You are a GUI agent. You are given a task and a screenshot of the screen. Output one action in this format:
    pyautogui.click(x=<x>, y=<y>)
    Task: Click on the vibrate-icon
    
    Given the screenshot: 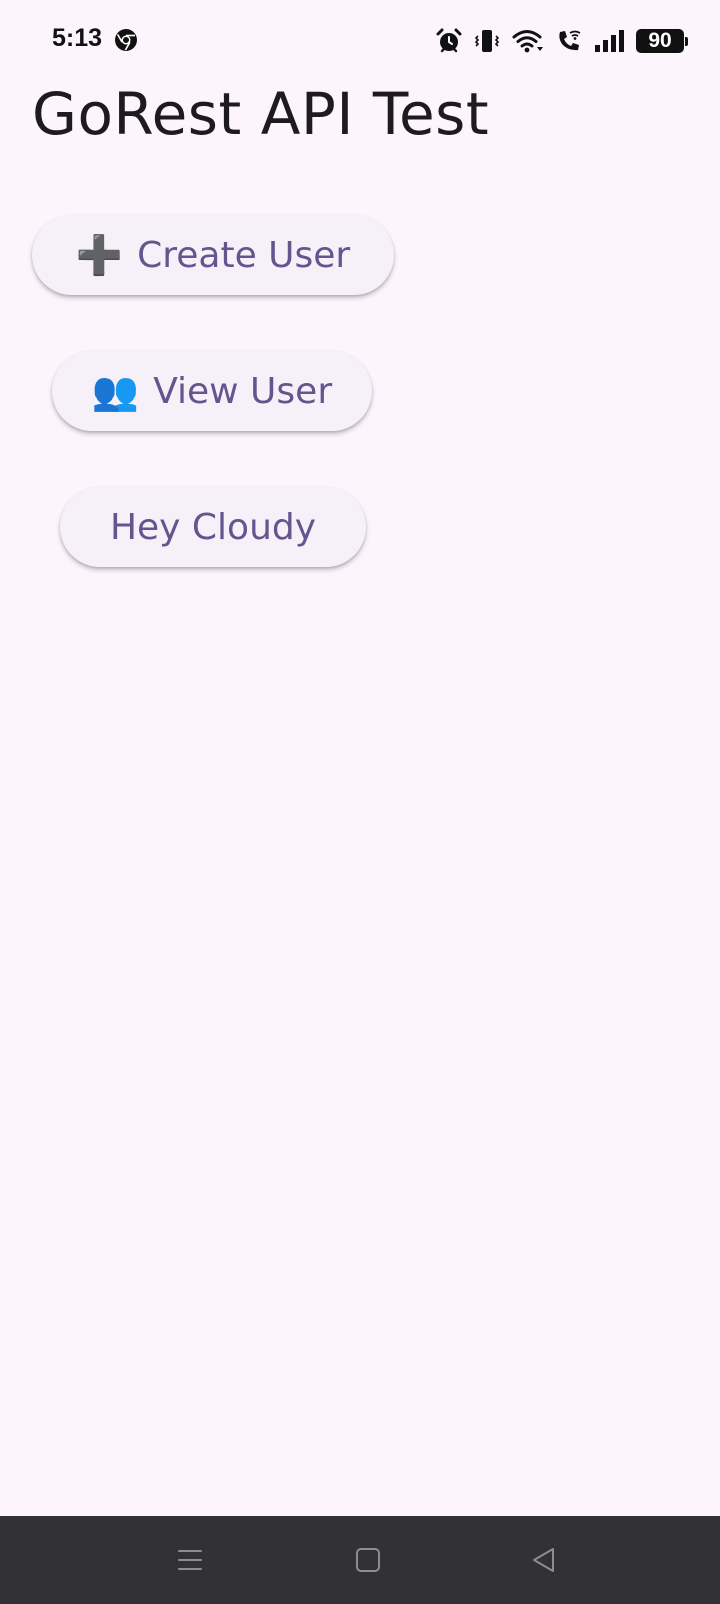 What is the action you would take?
    pyautogui.click(x=487, y=41)
    